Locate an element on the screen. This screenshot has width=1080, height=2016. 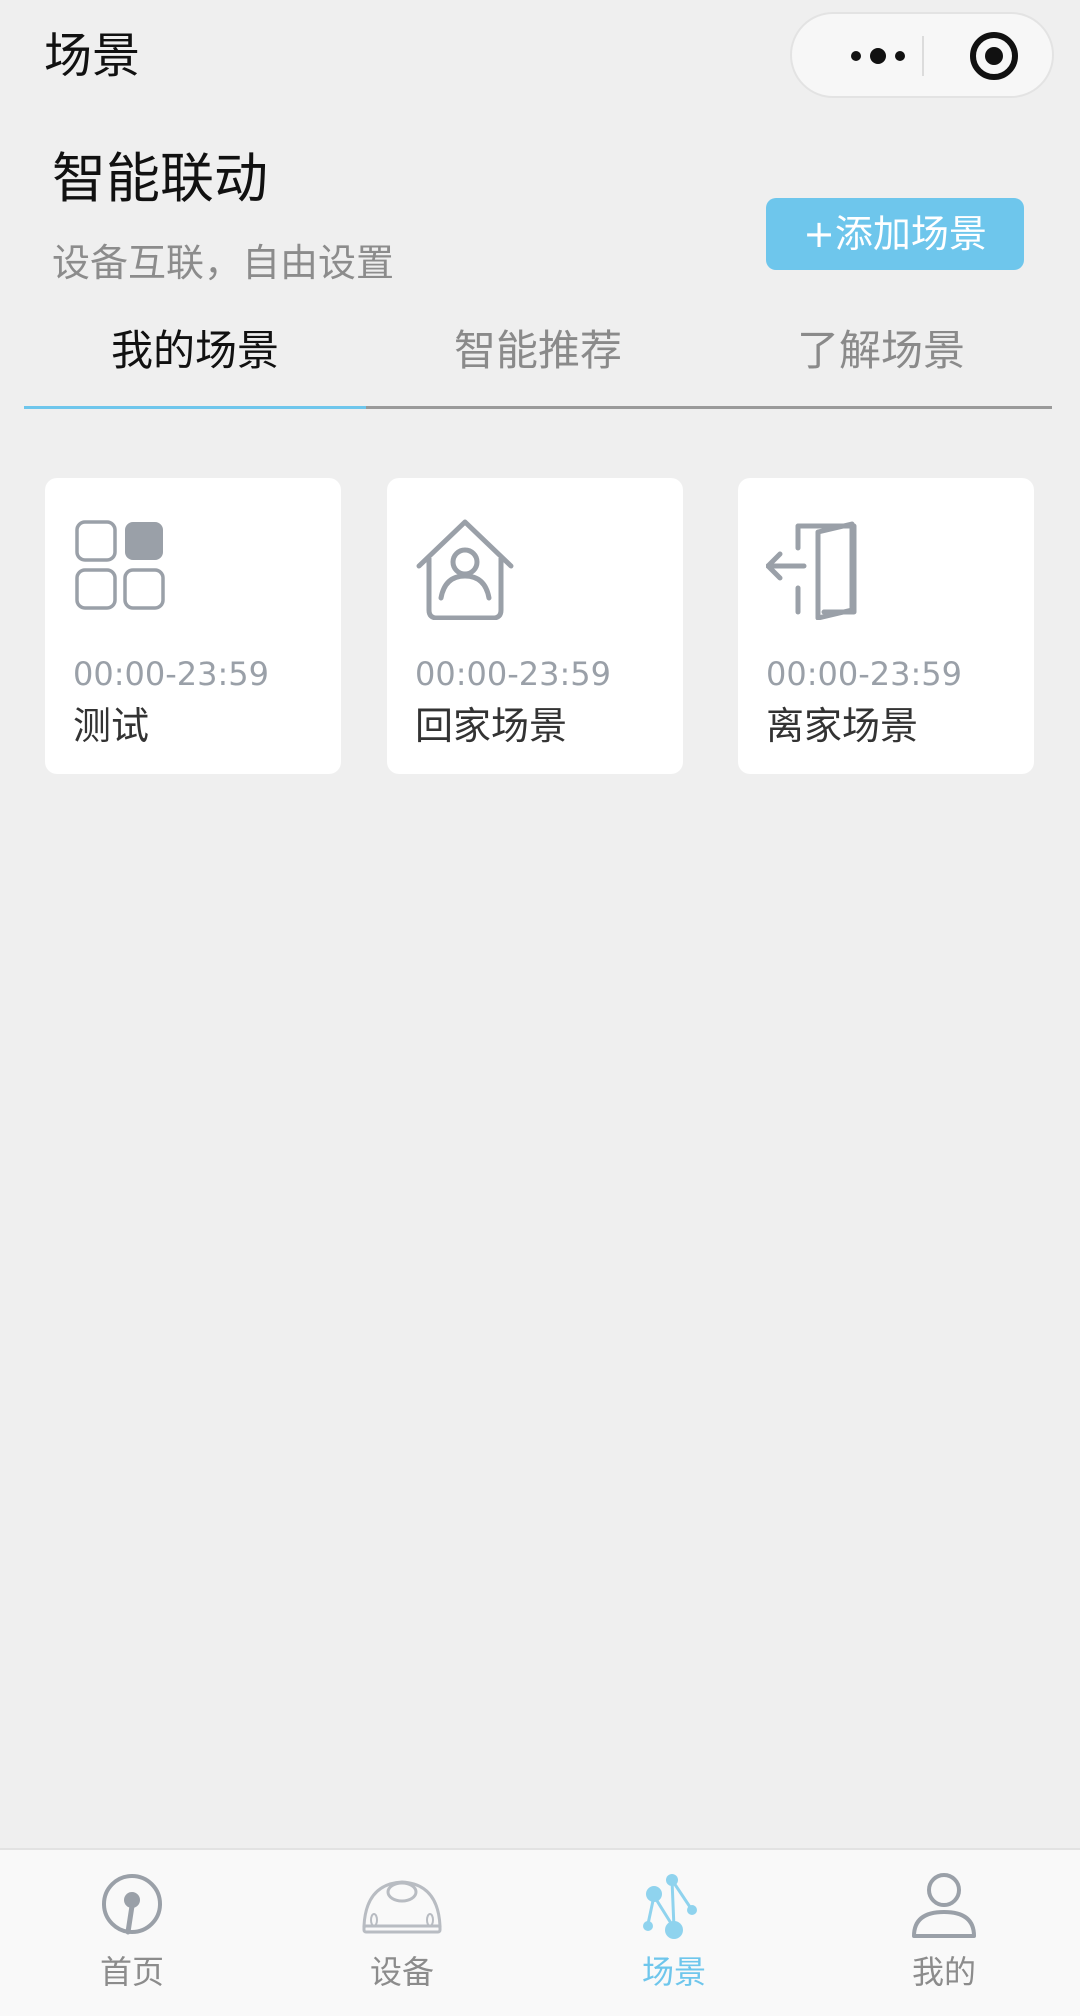
section-subtitle: 设备互联，自由设置 is located at coordinates (223, 263).